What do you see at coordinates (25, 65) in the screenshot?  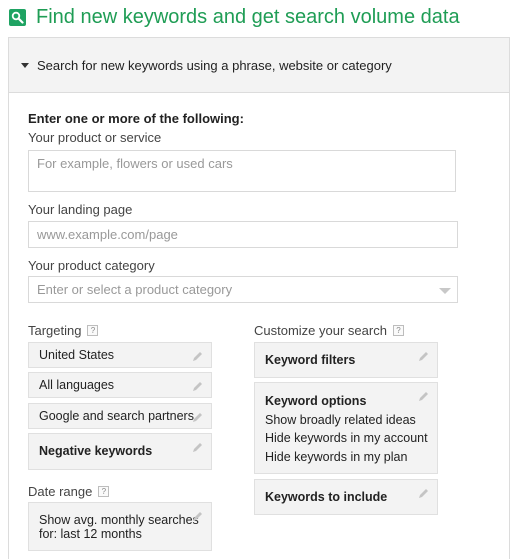 I see `caret-down-icon` at bounding box center [25, 65].